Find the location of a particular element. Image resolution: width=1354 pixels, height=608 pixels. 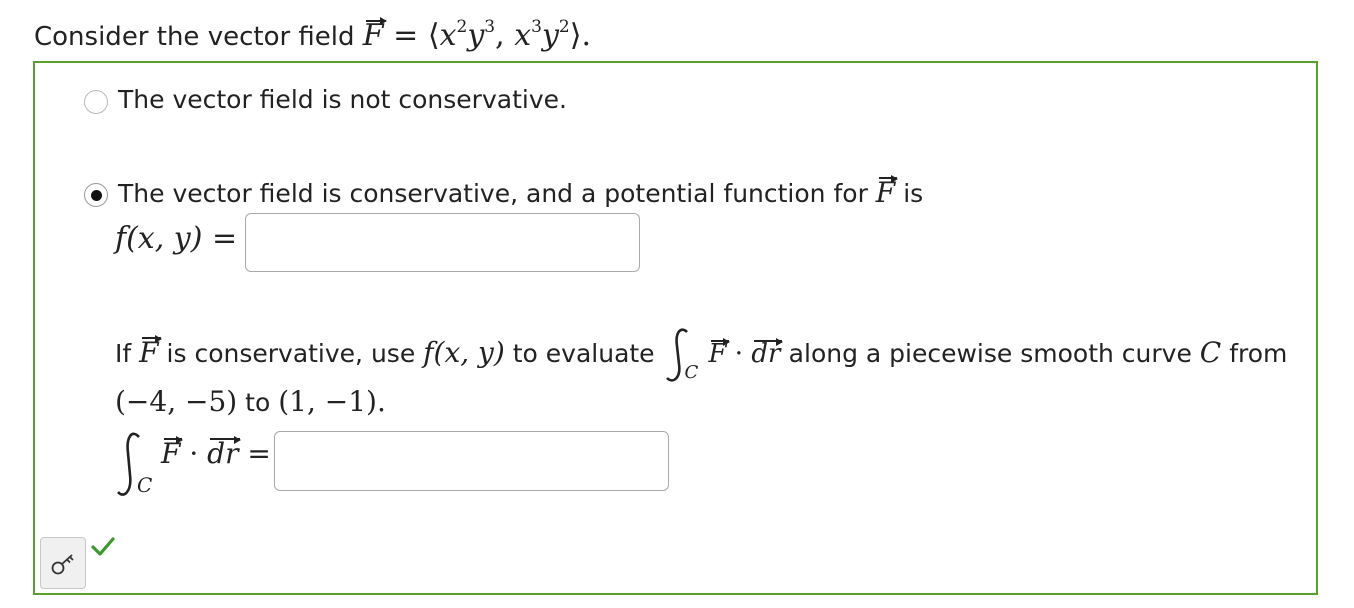

comp1-exp-b: 3 is located at coordinates (490, 27).